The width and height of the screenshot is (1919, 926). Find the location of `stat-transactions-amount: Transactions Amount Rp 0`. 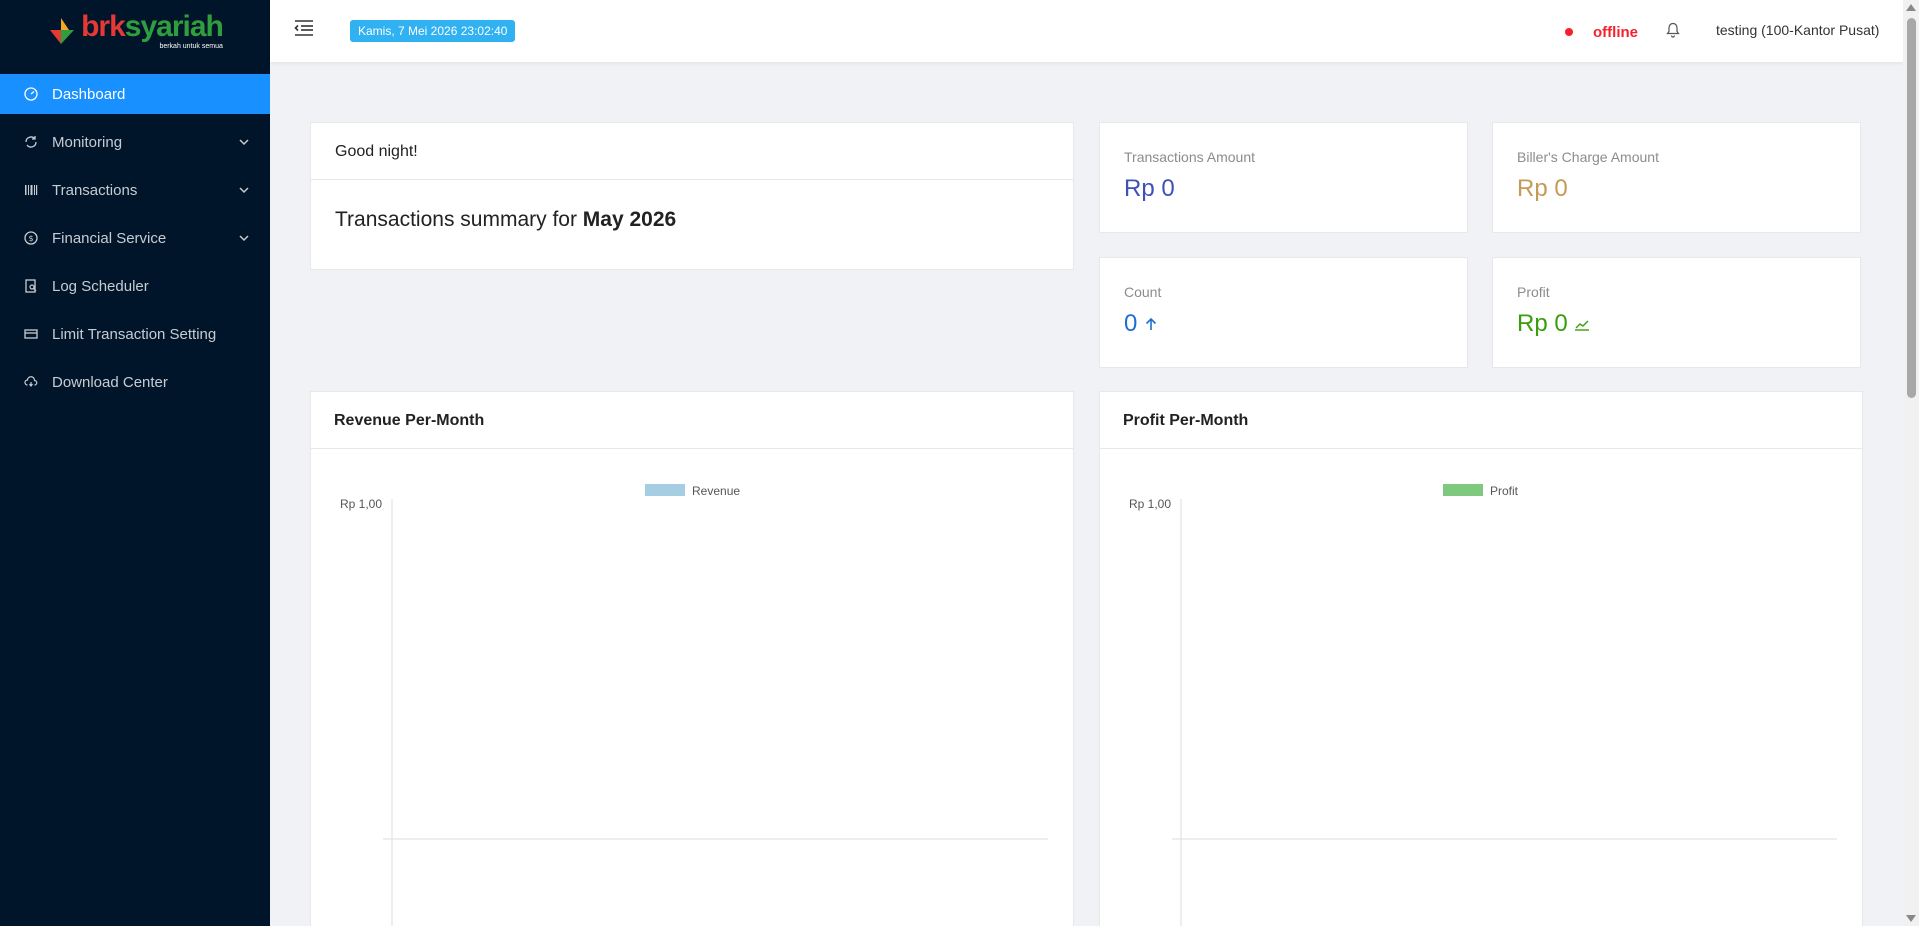

stat-transactions-amount: Transactions Amount Rp 0 is located at coordinates (1283, 177).